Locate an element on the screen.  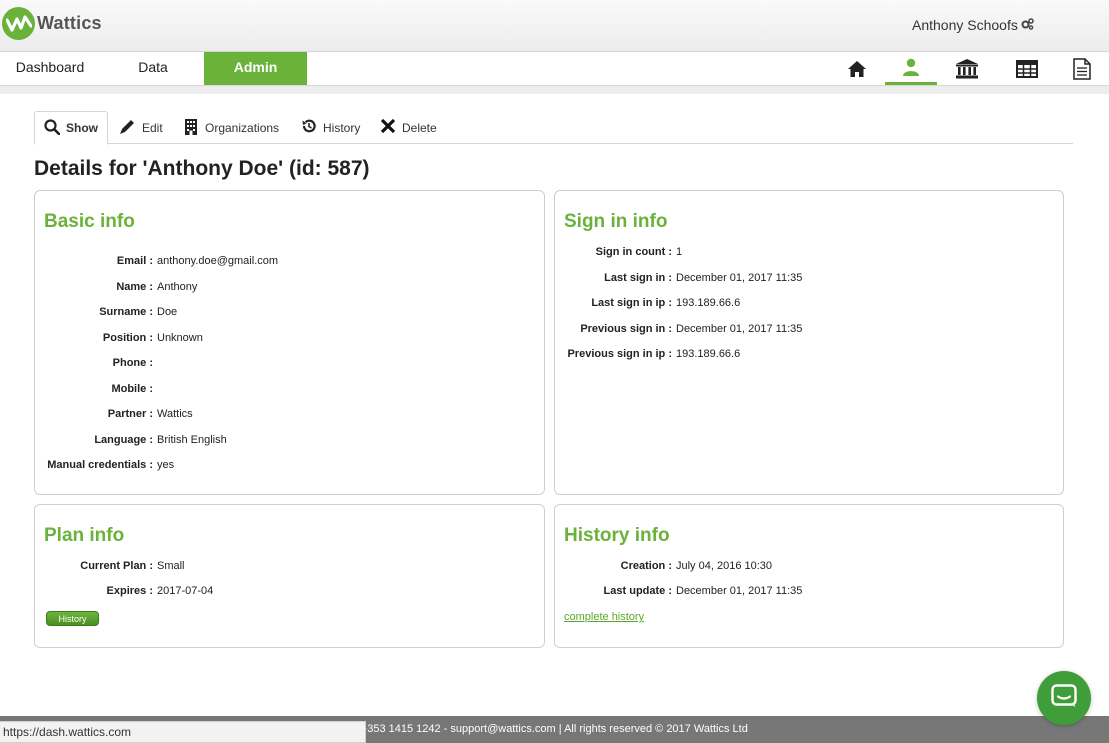
document-icon is located at coordinates (1082, 68).